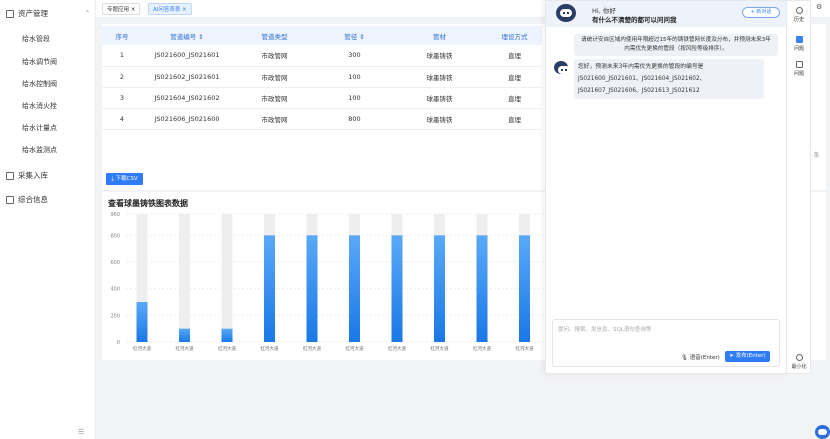  Describe the element at coordinates (122, 98) in the screenshot. I see `table-cell: 3` at that location.